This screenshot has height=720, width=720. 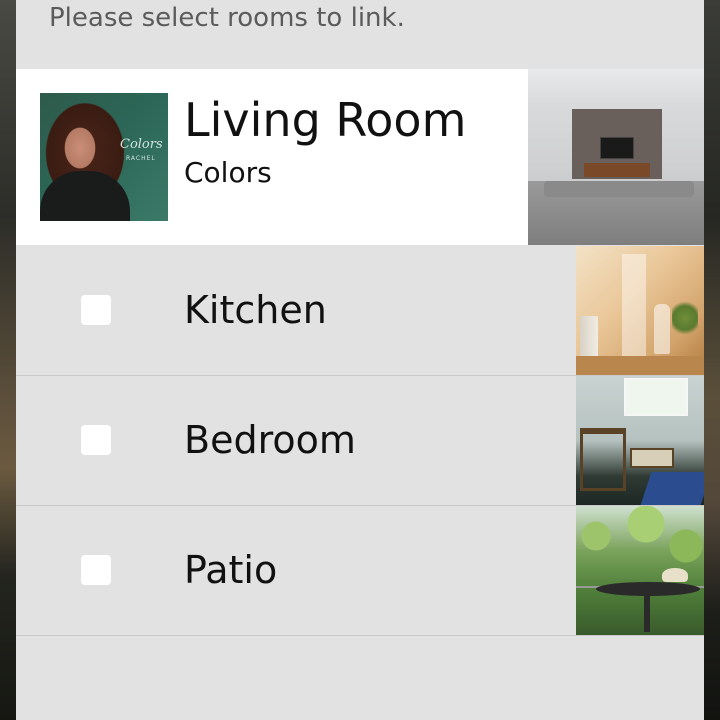 What do you see at coordinates (640, 440) in the screenshot?
I see `bedroom-photo` at bounding box center [640, 440].